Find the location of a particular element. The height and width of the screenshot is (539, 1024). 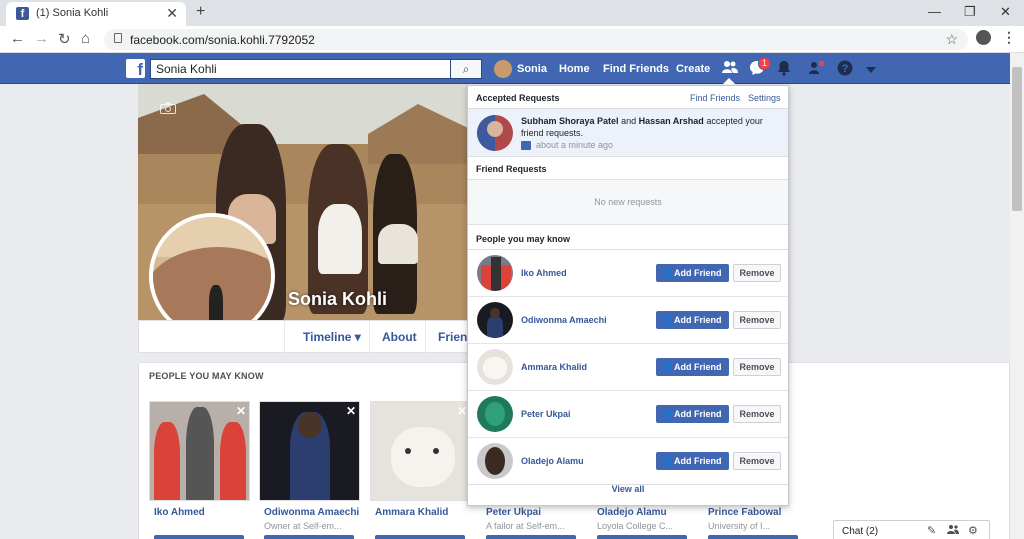

search-button: ⌕ is located at coordinates (466, 69).